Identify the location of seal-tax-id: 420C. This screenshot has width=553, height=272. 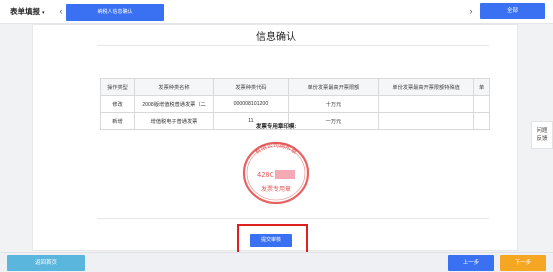
(265, 175).